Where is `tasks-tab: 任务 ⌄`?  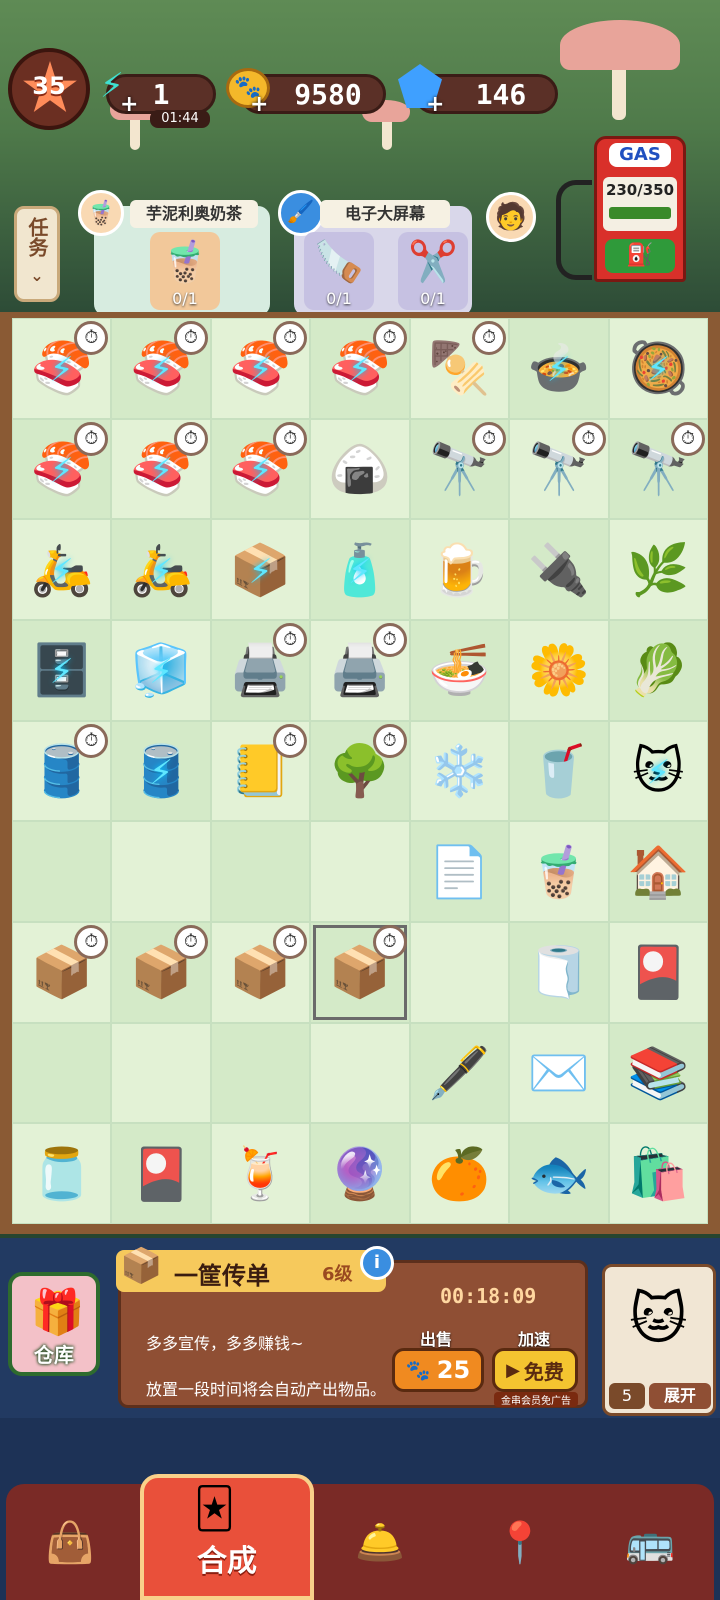 tasks-tab: 任务 ⌄ is located at coordinates (37, 254).